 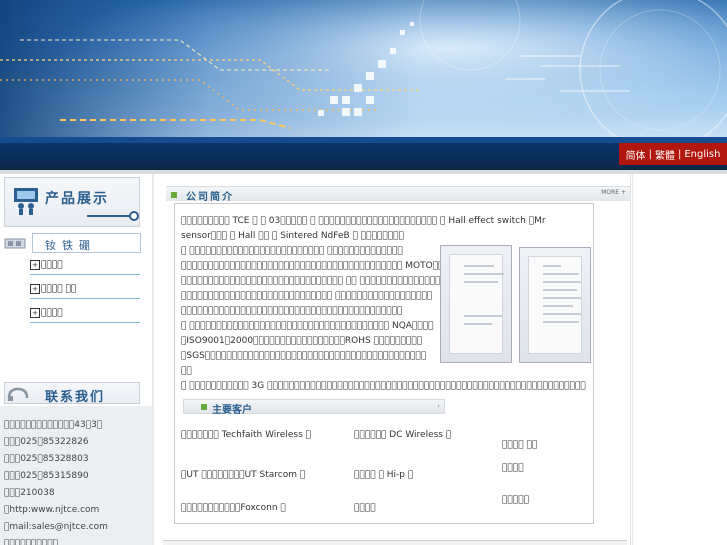 What do you see at coordinates (702, 154) in the screenshot?
I see `lang-english-link: English` at bounding box center [702, 154].